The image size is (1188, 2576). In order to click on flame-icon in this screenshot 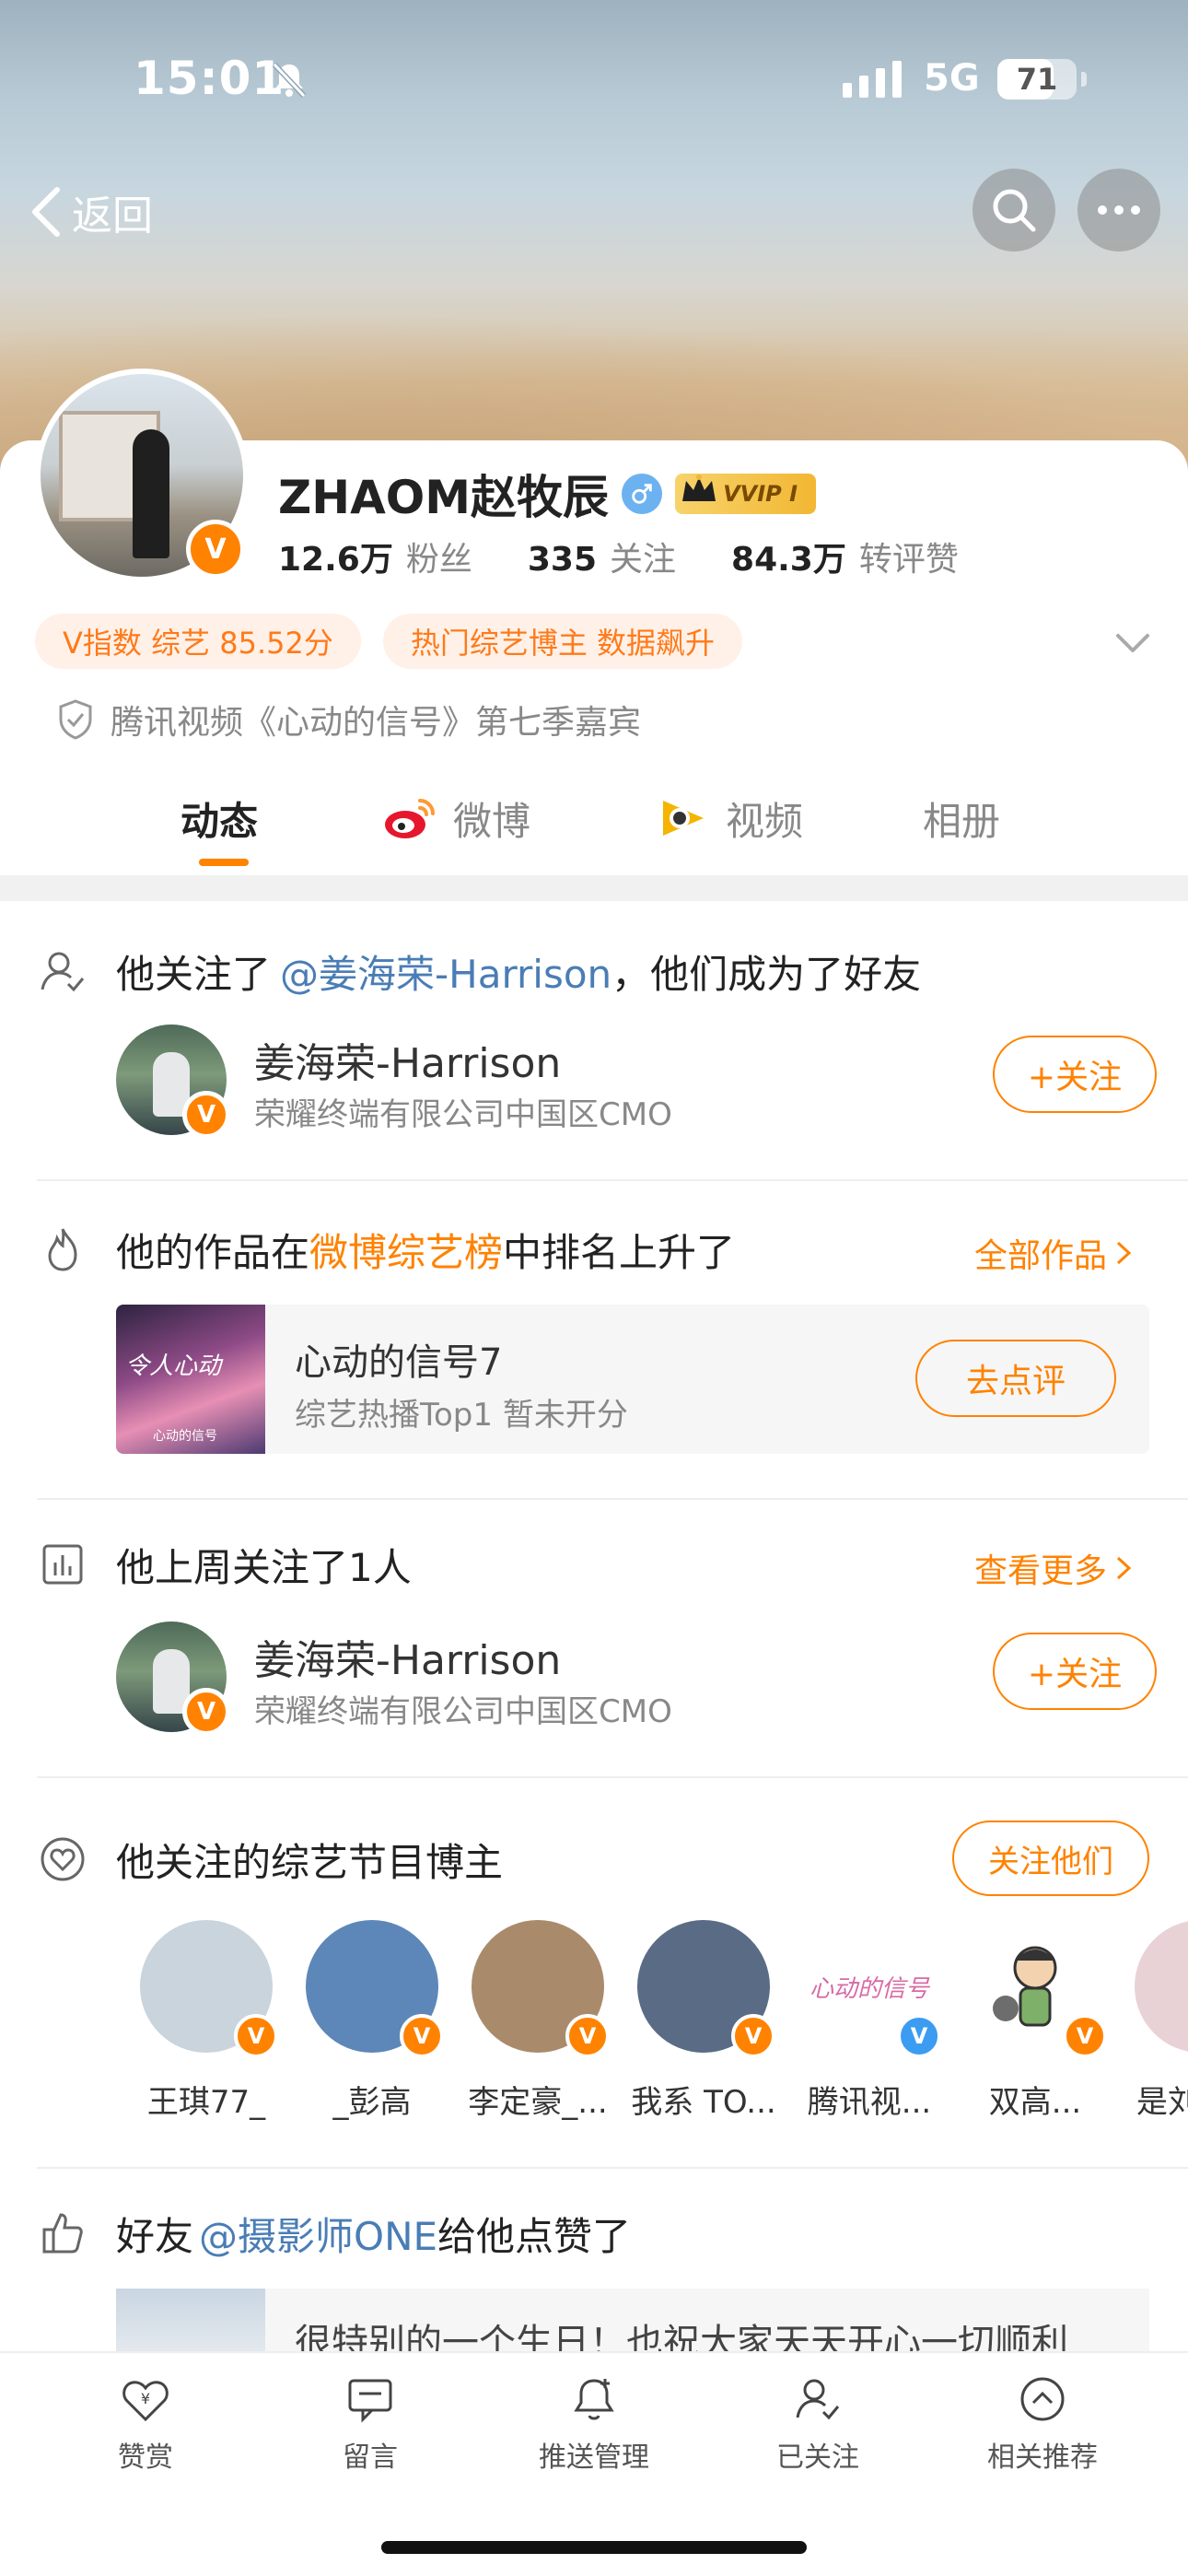, I will do `click(63, 1249)`.